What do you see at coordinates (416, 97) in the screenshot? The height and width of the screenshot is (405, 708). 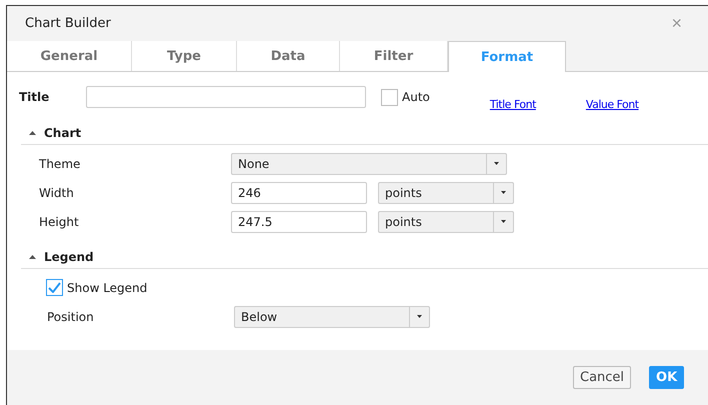 I see `checkbox-label: Auto` at bounding box center [416, 97].